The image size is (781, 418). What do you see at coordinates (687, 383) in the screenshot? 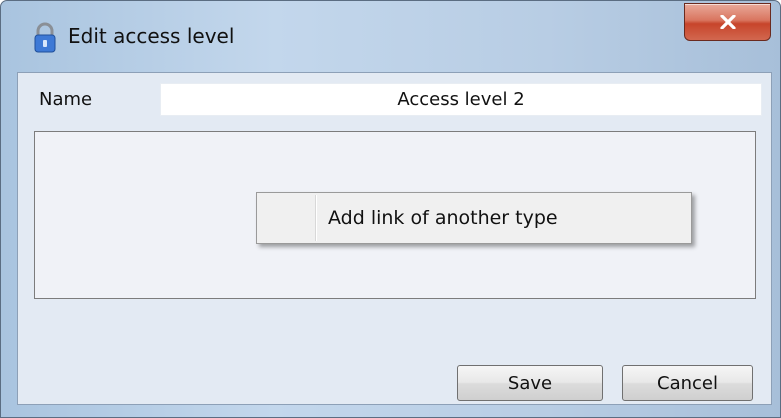
I see `cancel-button: Cancel` at bounding box center [687, 383].